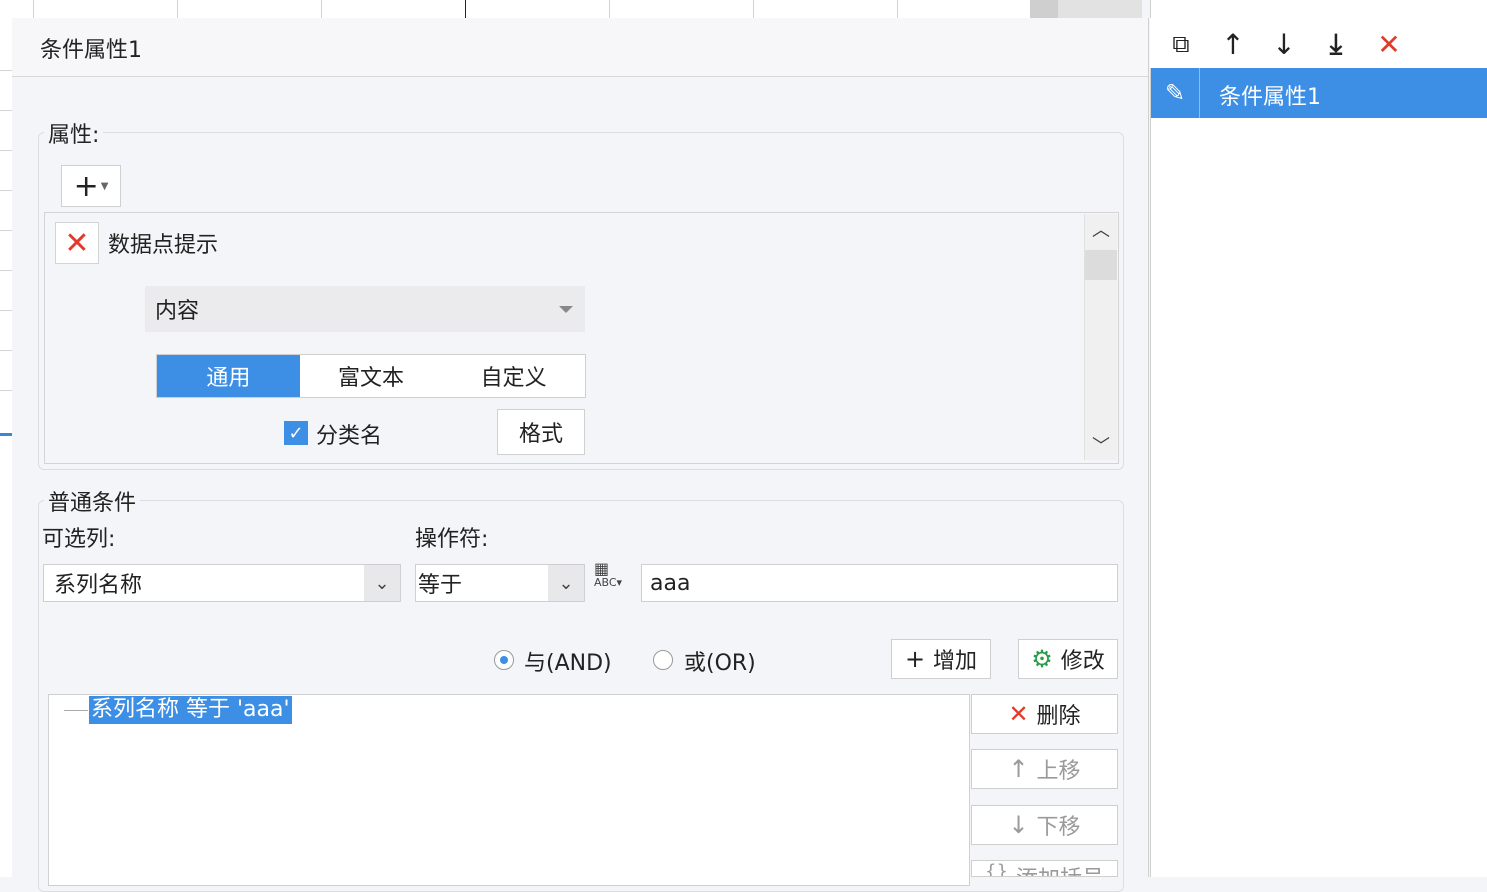 The image size is (1487, 892). I want to click on spreadsheet-header-strip, so click(515, 9).